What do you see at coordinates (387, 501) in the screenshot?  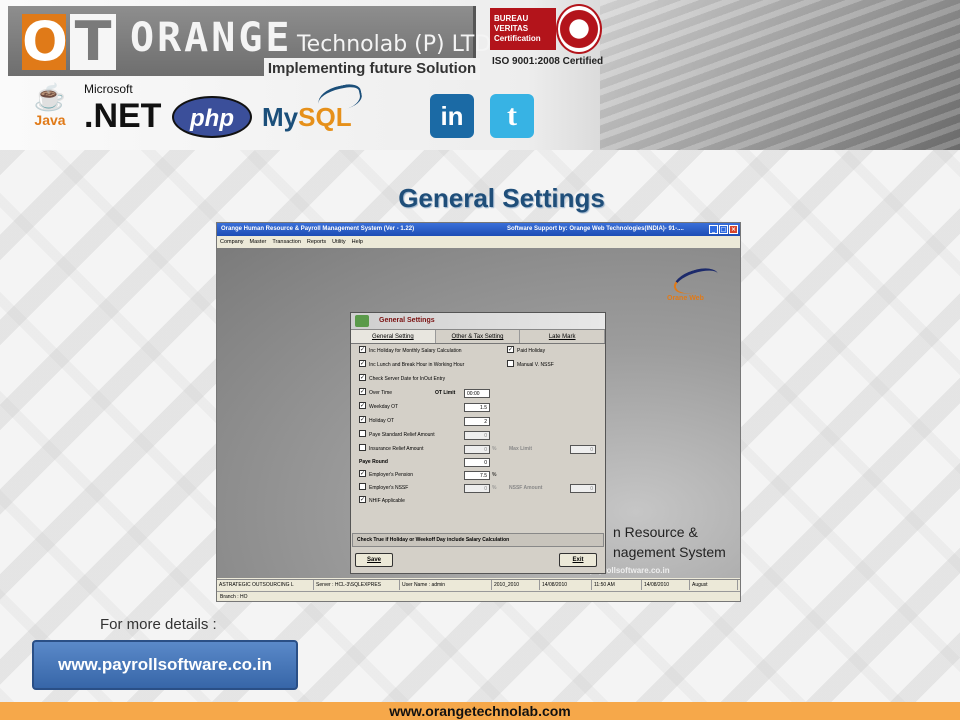 I see `checkbox-label: NHIF Applicable` at bounding box center [387, 501].